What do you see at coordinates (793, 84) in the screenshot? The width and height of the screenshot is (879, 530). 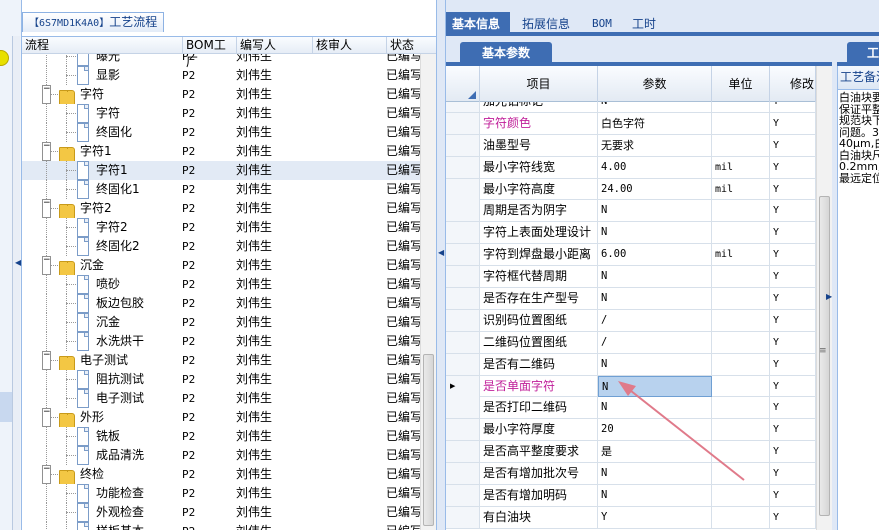 I see `column-editable: 修改` at bounding box center [793, 84].